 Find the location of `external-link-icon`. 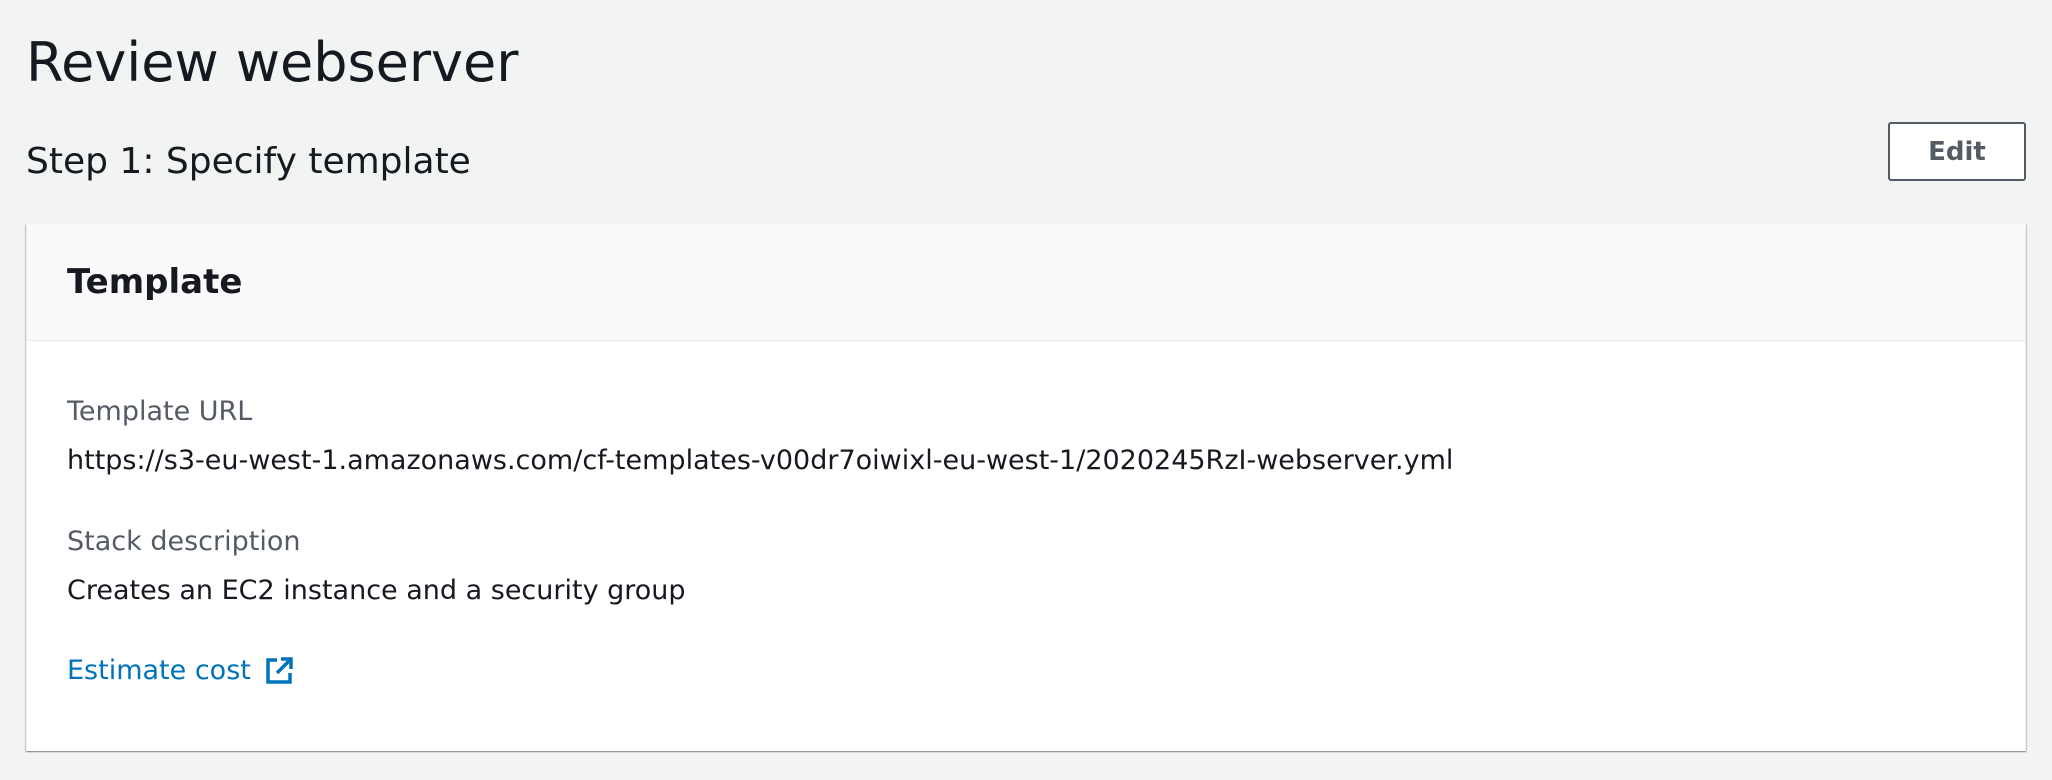

external-link-icon is located at coordinates (279, 671).